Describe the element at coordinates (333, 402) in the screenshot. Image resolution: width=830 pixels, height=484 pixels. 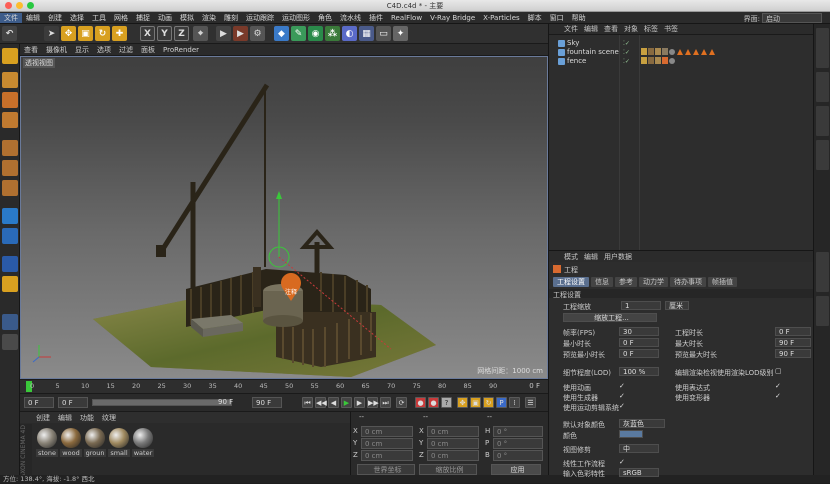
I see `prev-frame-icon: ◀` at that location.